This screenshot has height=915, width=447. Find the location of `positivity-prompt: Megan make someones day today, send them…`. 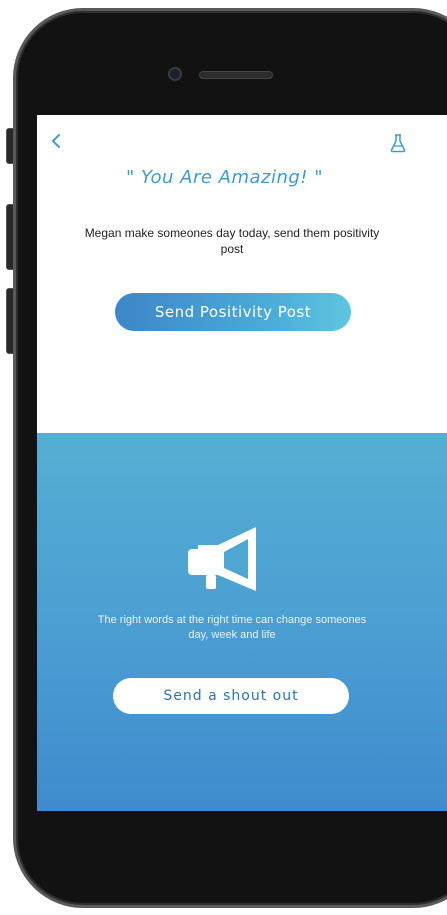

positivity-prompt: Megan make someones day today, send them… is located at coordinates (232, 241).